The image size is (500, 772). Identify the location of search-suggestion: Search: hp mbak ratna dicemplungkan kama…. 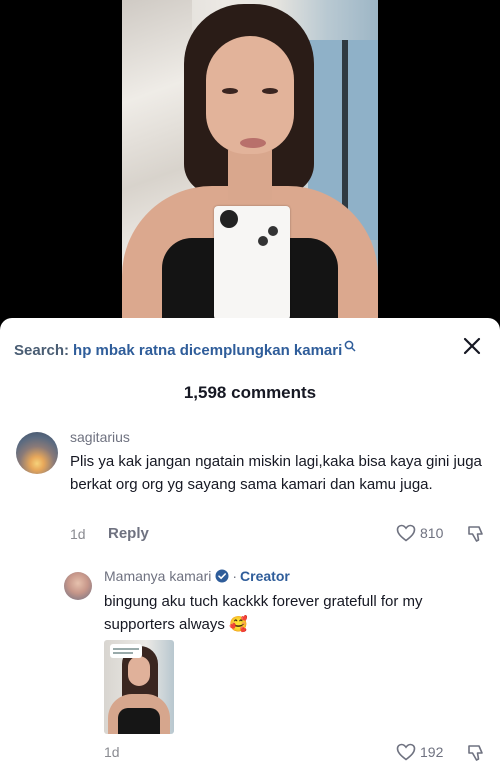
(185, 350).